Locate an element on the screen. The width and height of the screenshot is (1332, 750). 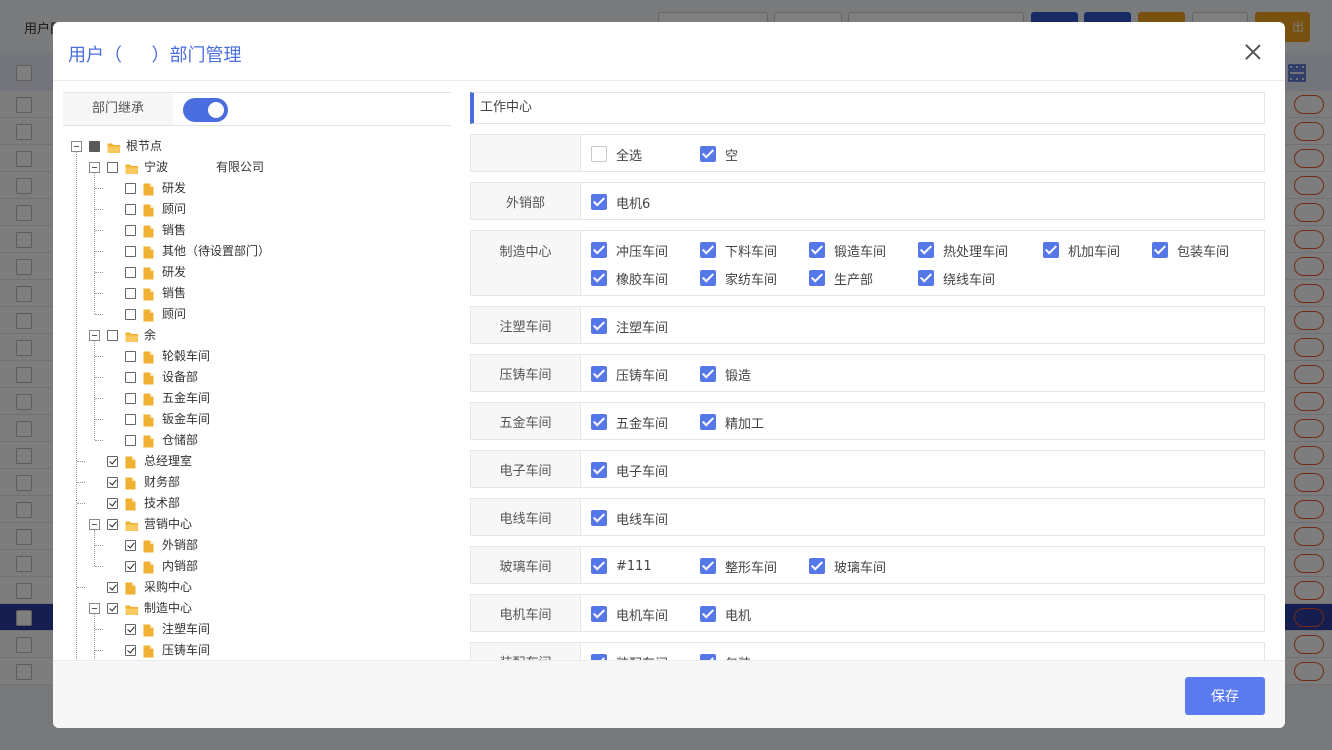
work-center-option: 注塑车间 is located at coordinates (645, 326).